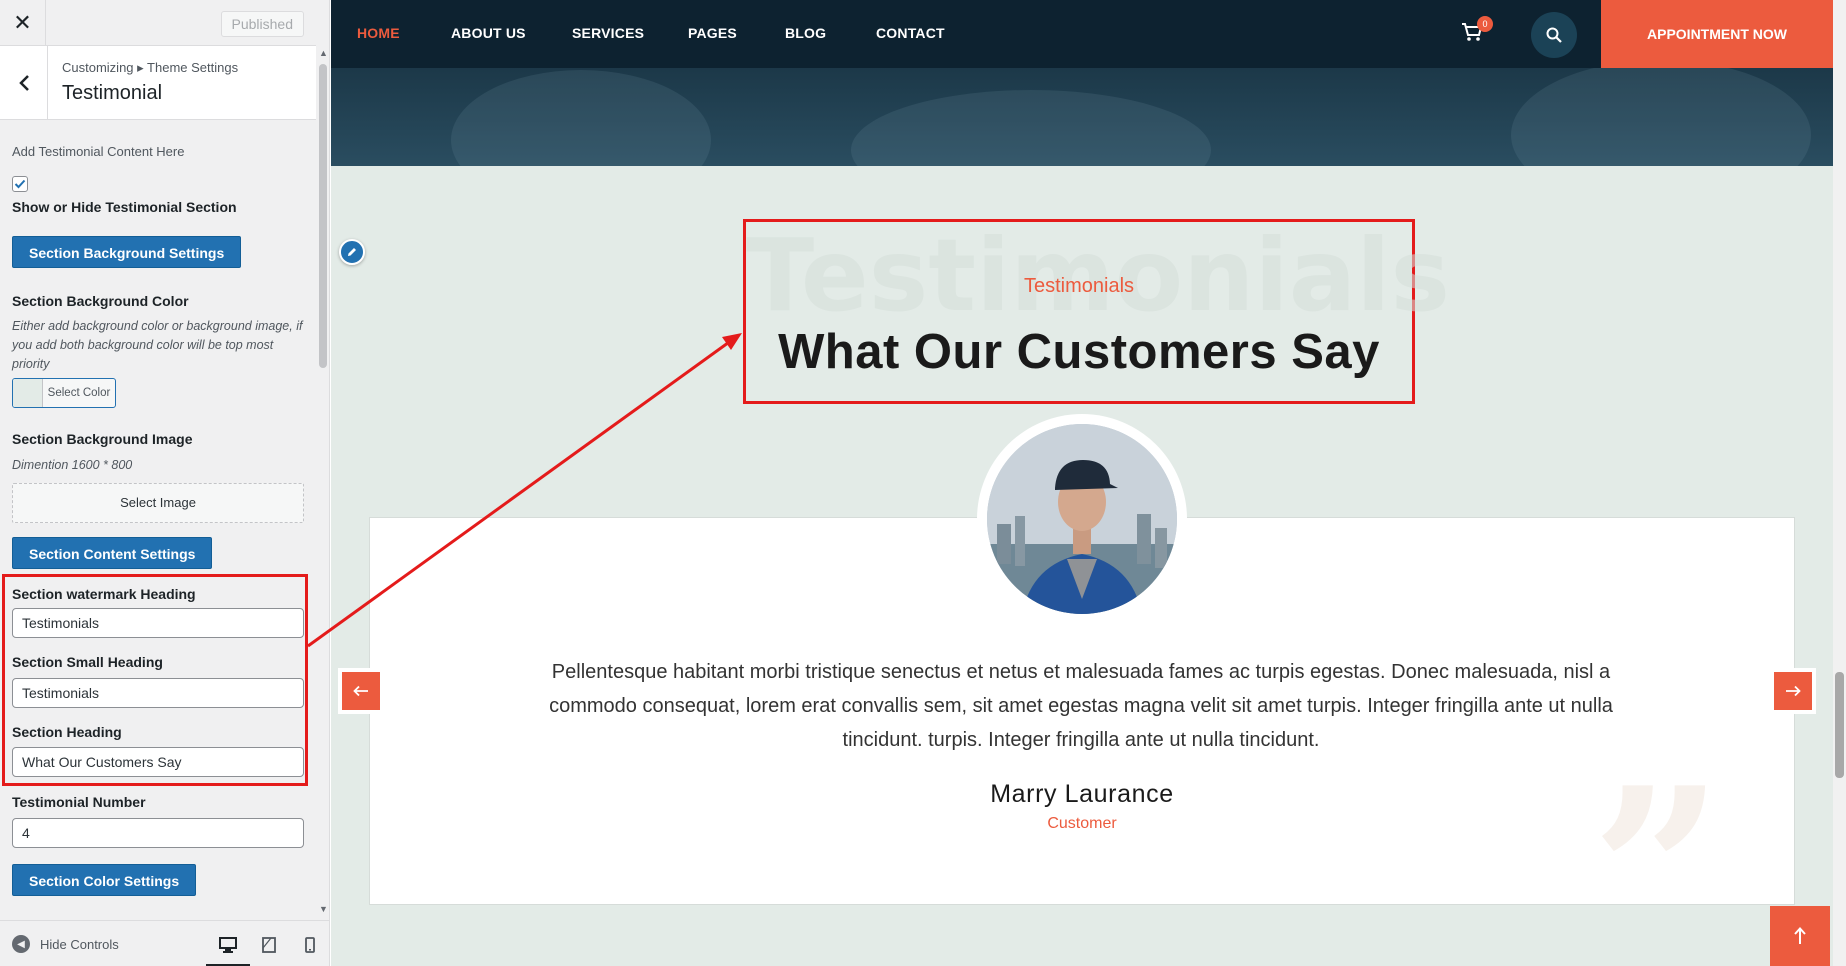 The width and height of the screenshot is (1846, 966). I want to click on sidebar-scrollbar: ▲ ▼, so click(322, 483).